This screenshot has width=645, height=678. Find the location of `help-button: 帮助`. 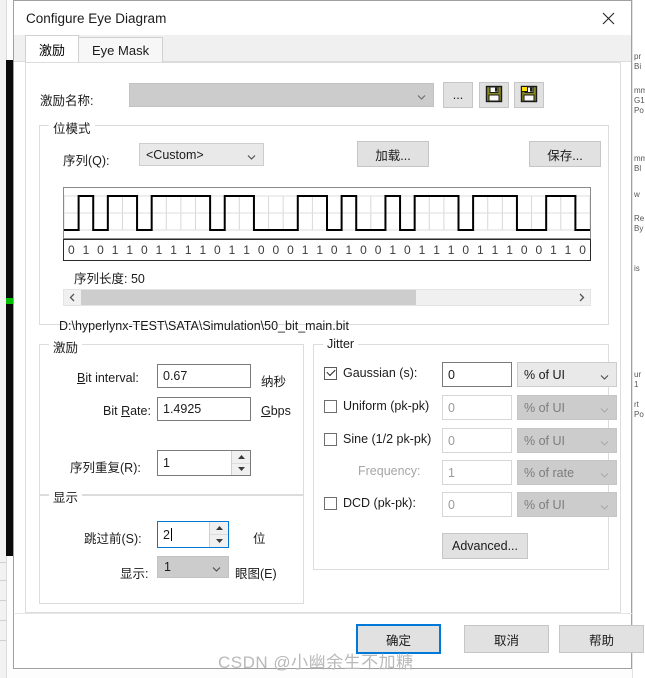

help-button: 帮助 is located at coordinates (601, 639).